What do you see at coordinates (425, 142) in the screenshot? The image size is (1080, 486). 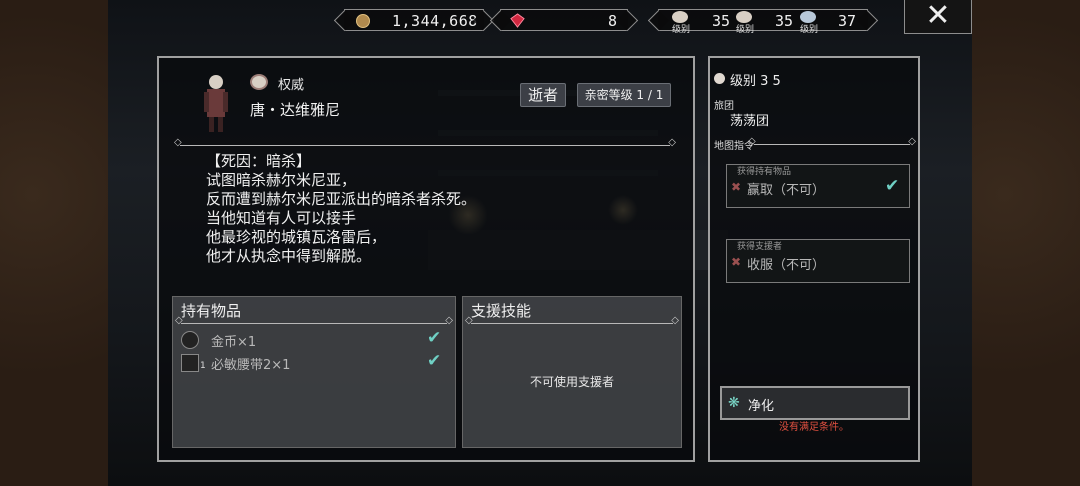 I see `header-divider` at bounding box center [425, 142].